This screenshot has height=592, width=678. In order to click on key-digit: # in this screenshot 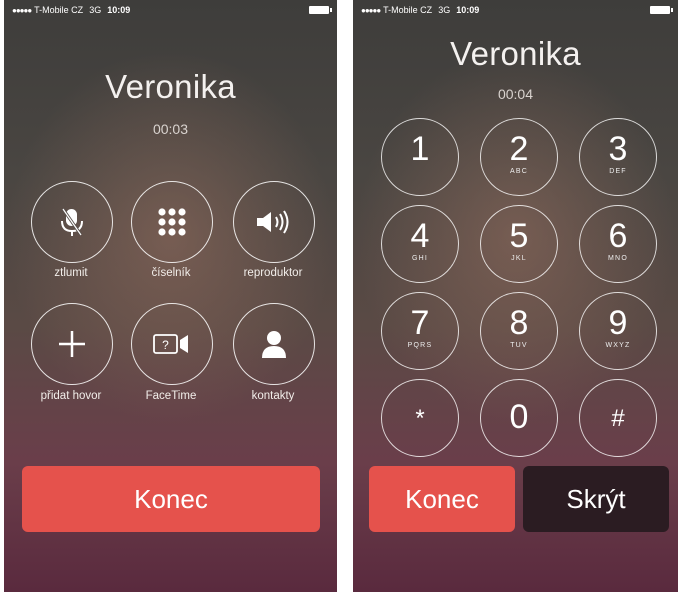, I will do `click(618, 418)`.